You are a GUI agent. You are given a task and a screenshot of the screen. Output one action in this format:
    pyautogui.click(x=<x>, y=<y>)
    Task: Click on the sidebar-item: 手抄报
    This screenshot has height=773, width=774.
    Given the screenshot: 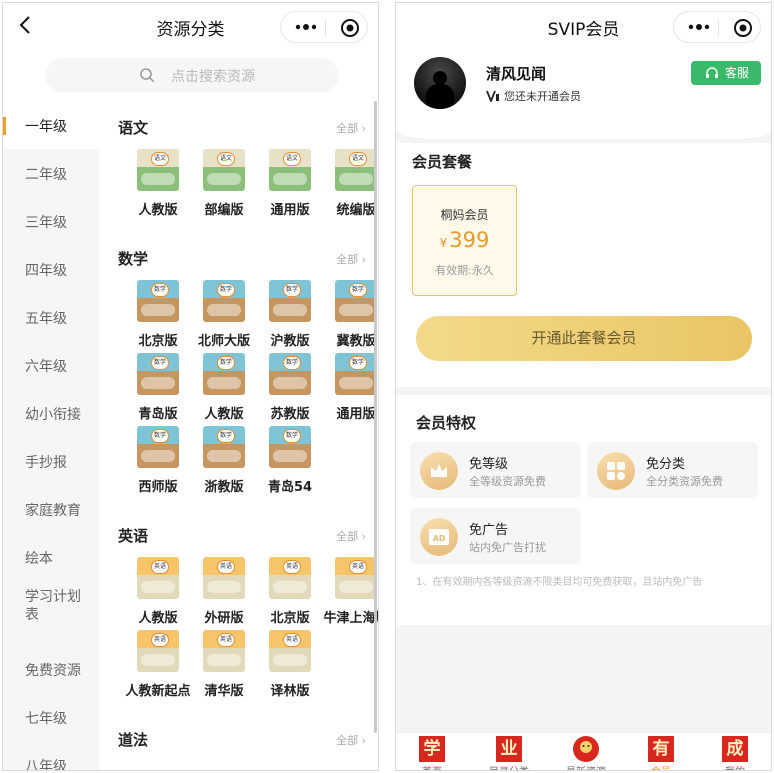 What is the action you would take?
    pyautogui.click(x=51, y=461)
    